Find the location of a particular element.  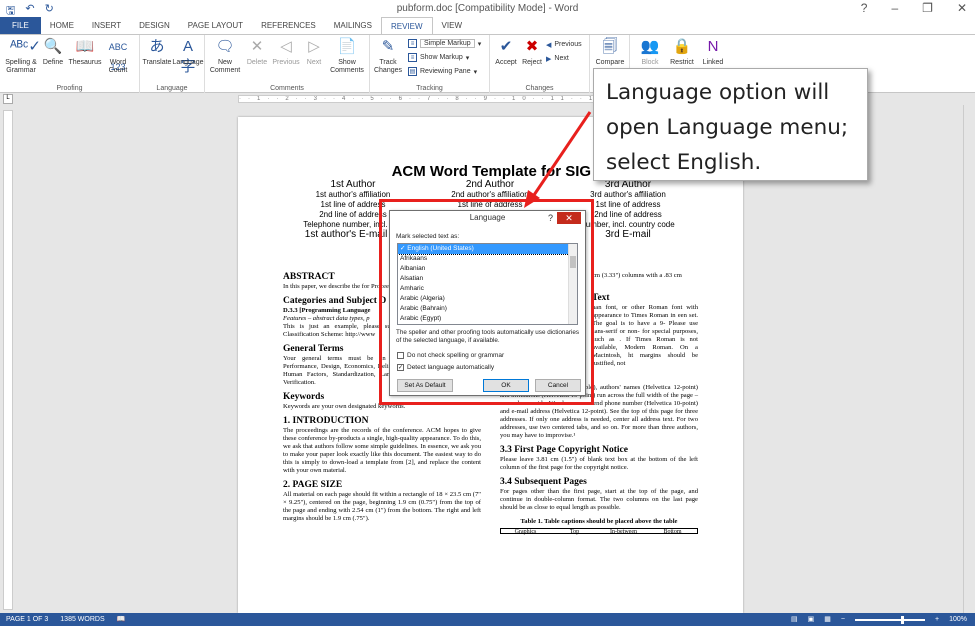

track-changes-button: ✎ Track Changes is located at coordinates (388, 56).